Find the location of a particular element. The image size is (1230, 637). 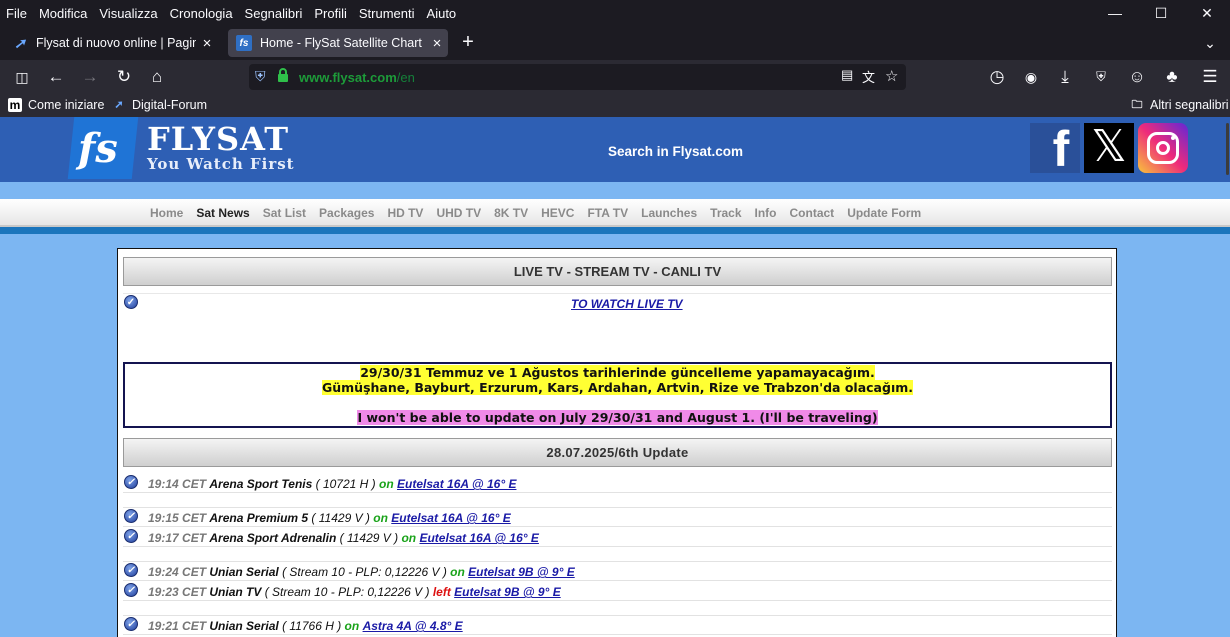

maximize-button: ☐ is located at coordinates (1161, 13).